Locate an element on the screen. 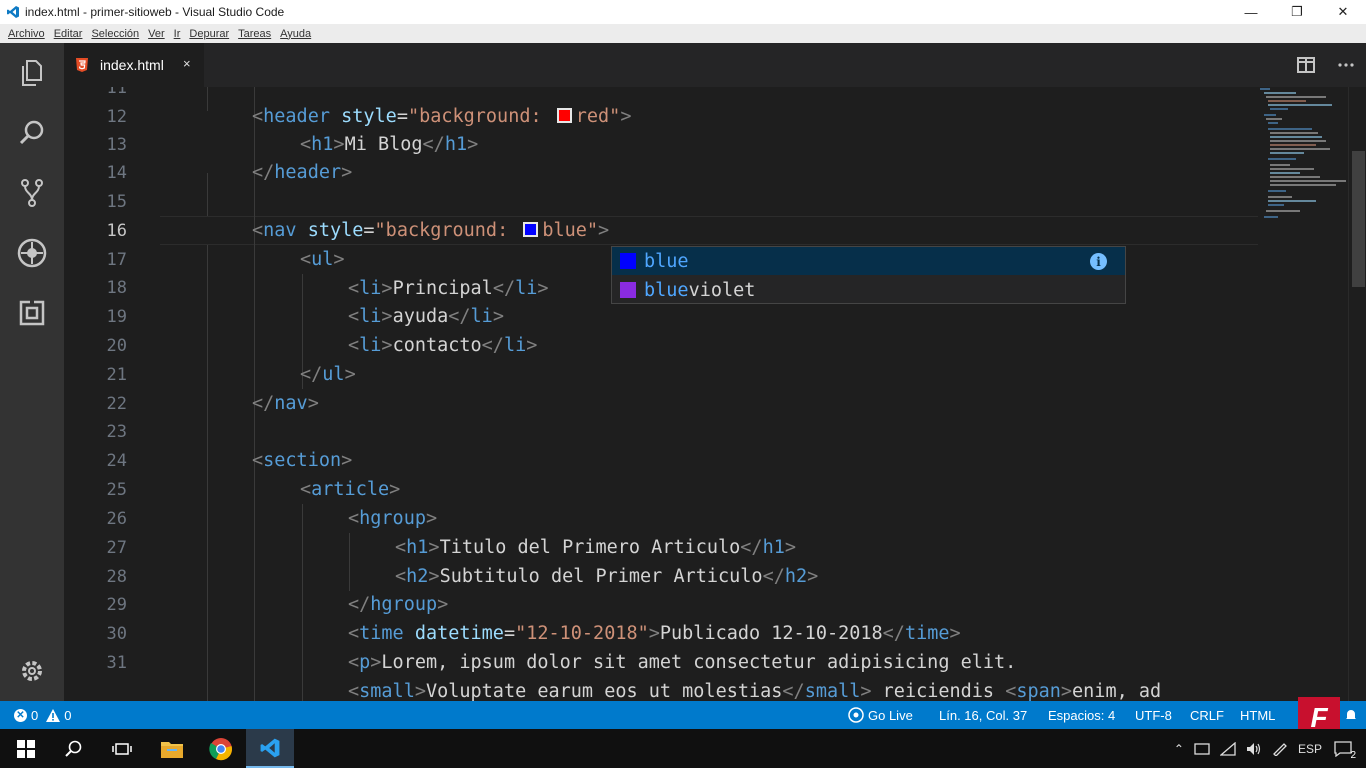  line-number: 30 is located at coordinates (116, 634).